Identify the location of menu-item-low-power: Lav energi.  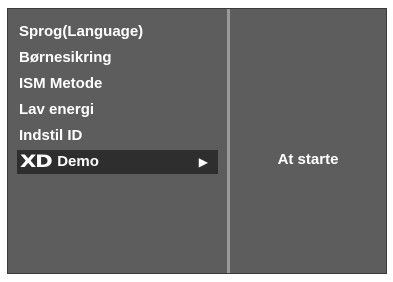
(117, 110).